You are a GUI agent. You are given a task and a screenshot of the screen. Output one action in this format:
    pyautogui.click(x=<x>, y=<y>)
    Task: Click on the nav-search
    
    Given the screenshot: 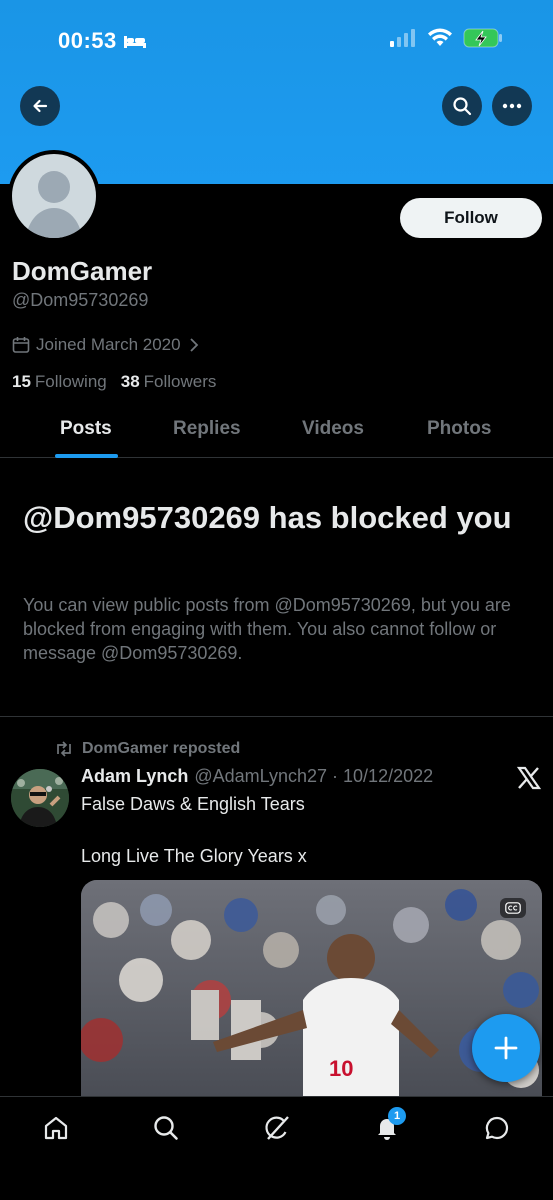 What is the action you would take?
    pyautogui.click(x=166, y=1128)
    